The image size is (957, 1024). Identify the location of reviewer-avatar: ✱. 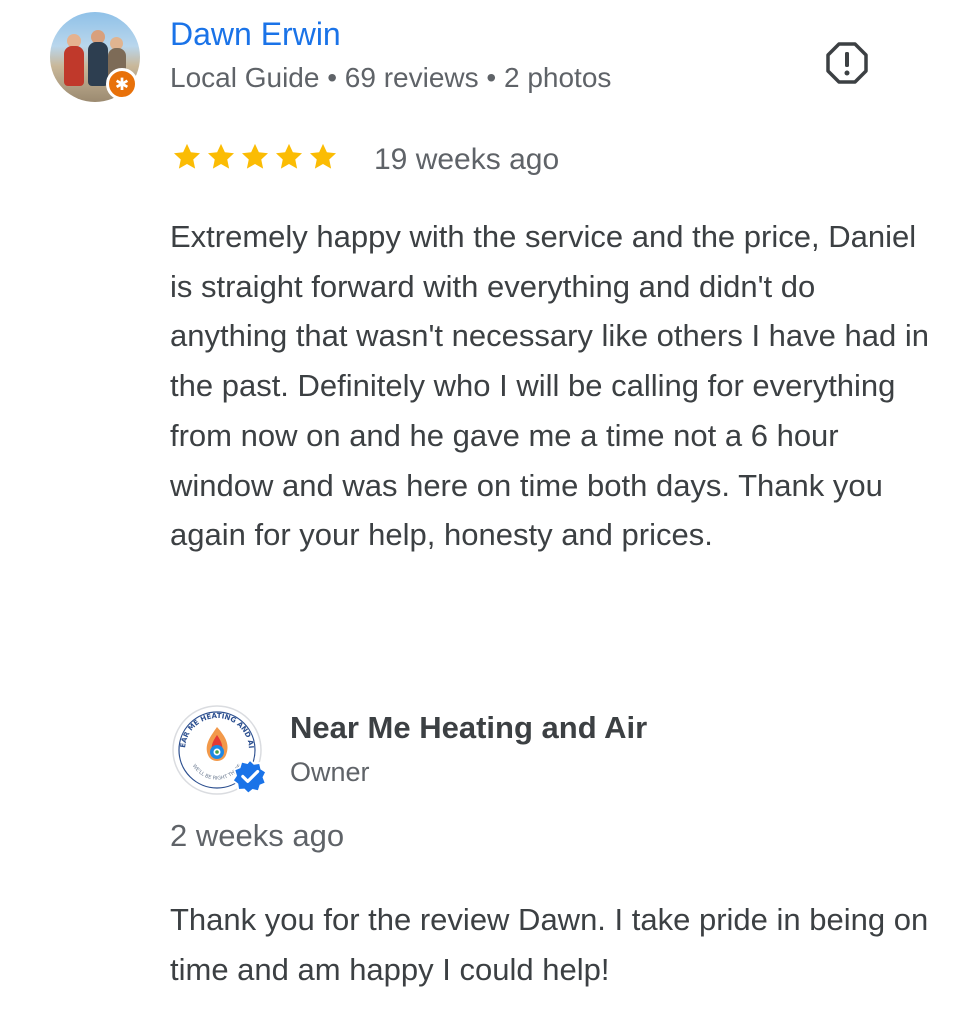
(95, 57).